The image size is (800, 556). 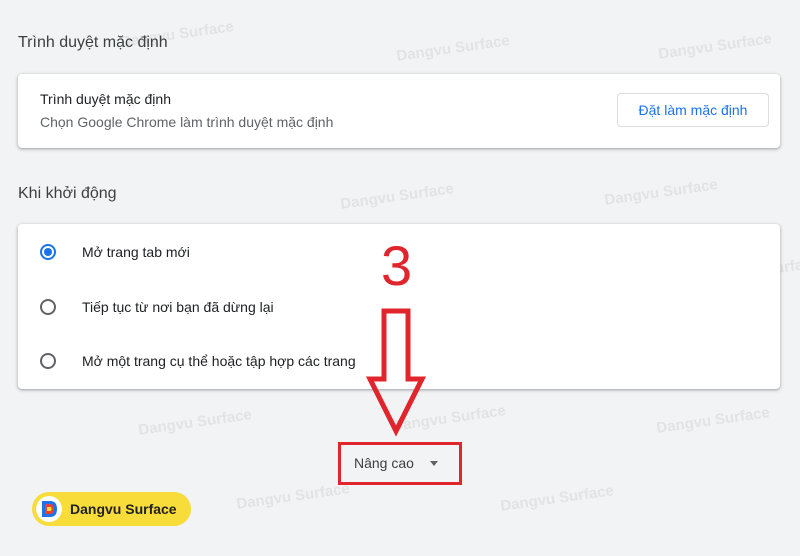 I want to click on radio-button-checked, so click(x=48, y=252).